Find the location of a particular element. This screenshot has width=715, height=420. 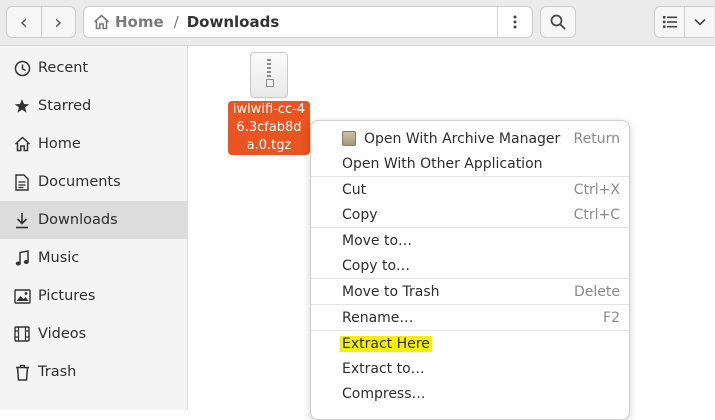

vertical-dots-icon is located at coordinates (515, 22).